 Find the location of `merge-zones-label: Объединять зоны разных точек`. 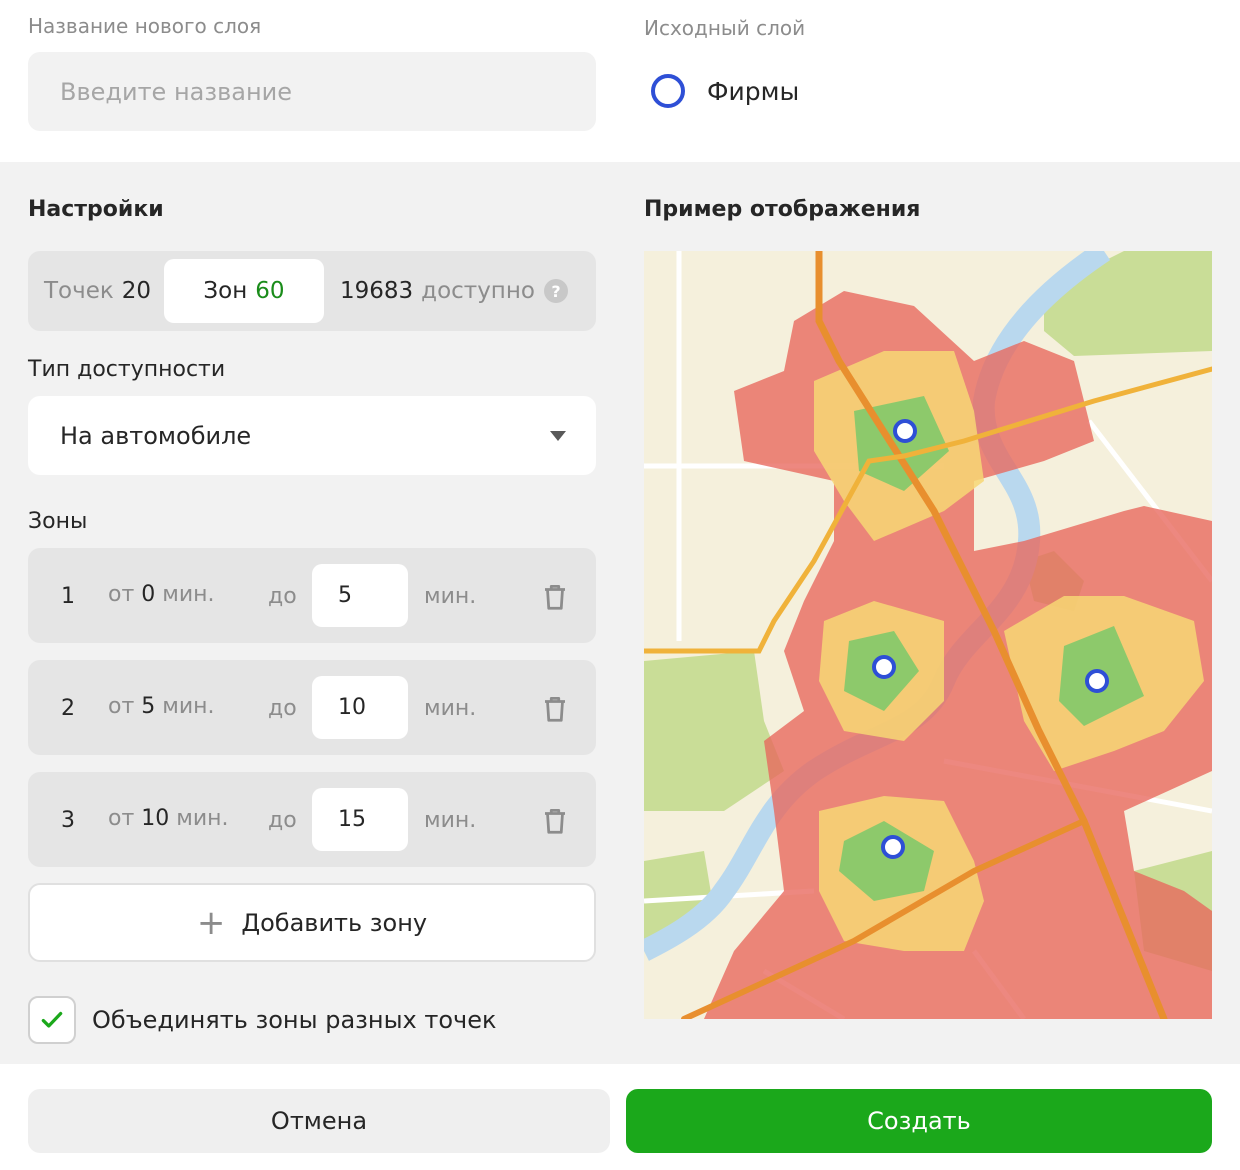

merge-zones-label: Объединять зоны разных точек is located at coordinates (294, 1020).